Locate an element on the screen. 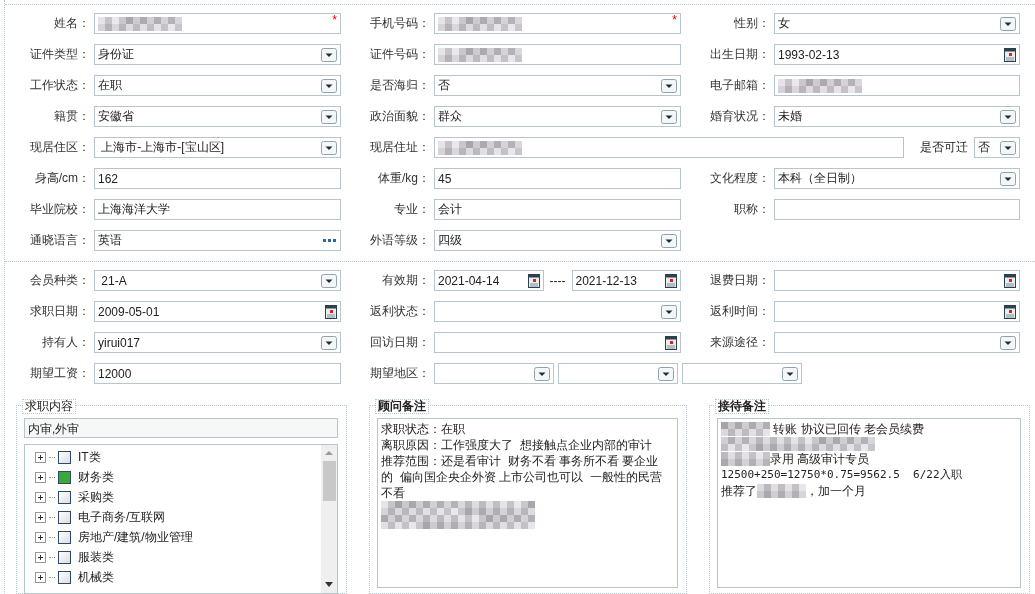 The height and width of the screenshot is (594, 1035). field-label: 有效期： is located at coordinates (406, 280).